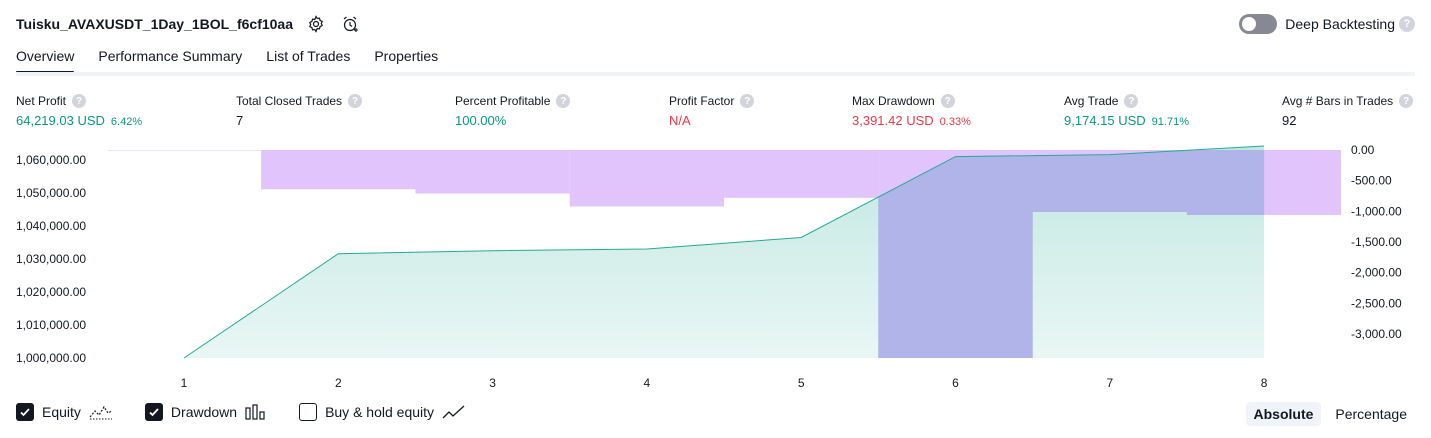  I want to click on metric-profit-factor: Profit Factor? N/A, so click(712, 111).